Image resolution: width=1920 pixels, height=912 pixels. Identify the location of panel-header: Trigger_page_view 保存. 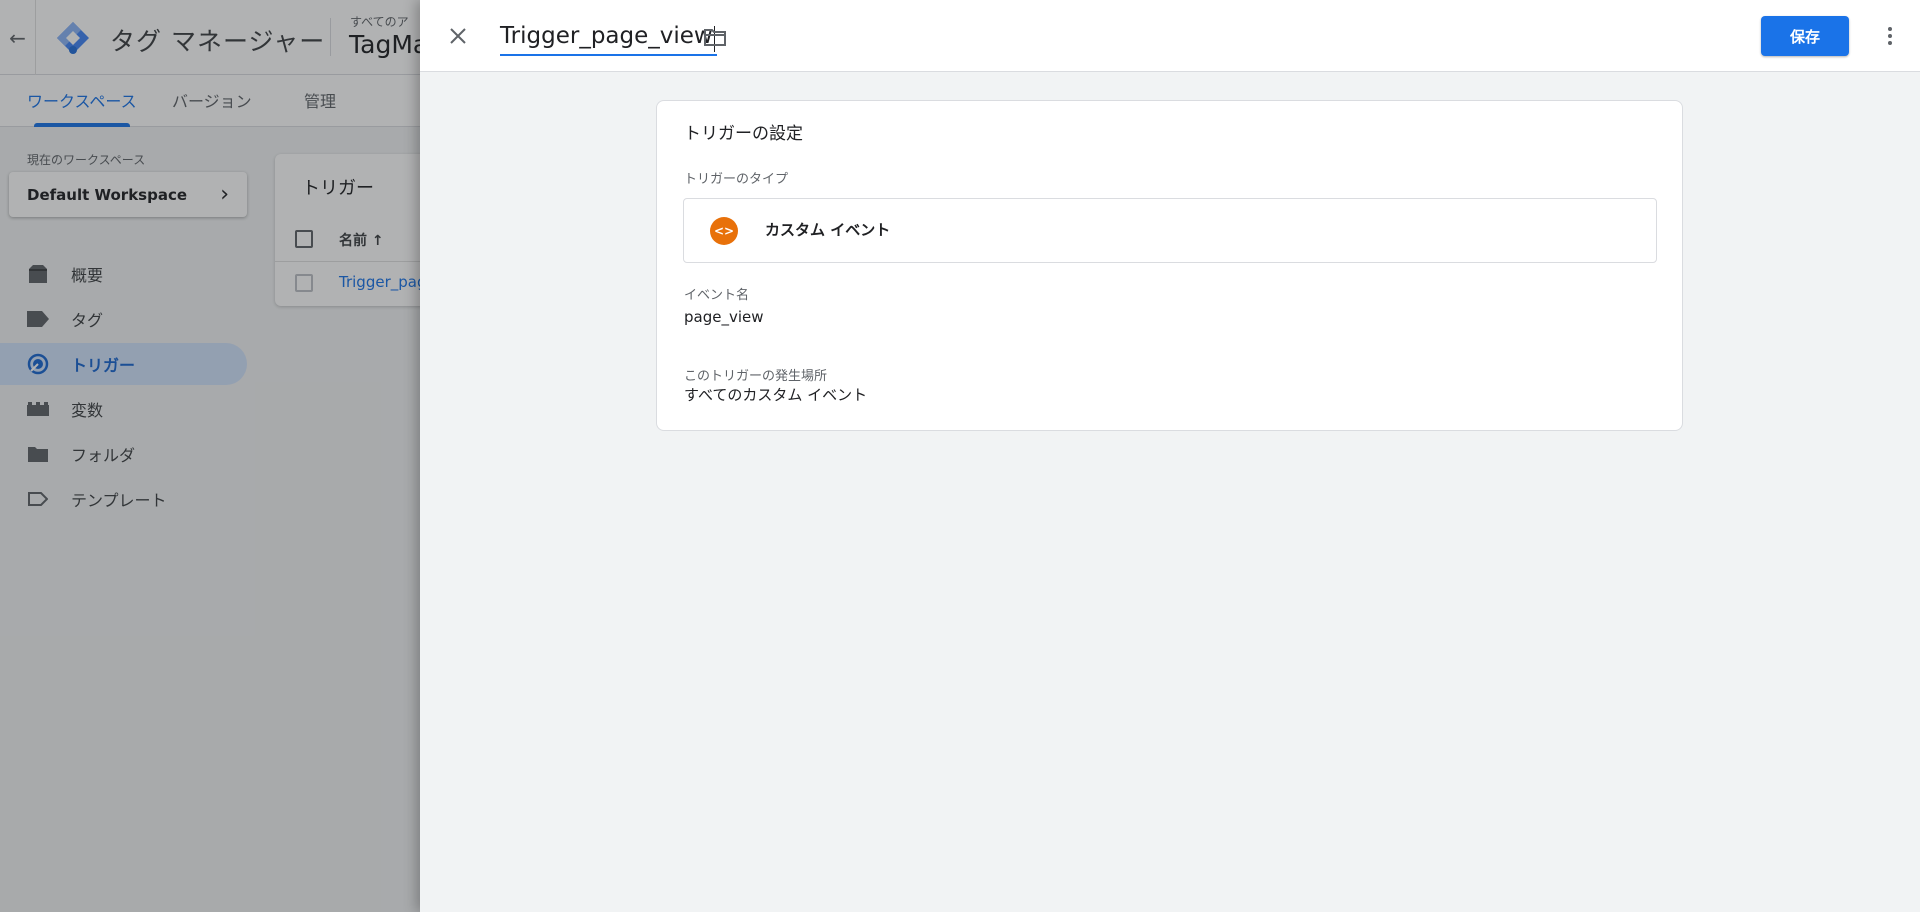
(1170, 36).